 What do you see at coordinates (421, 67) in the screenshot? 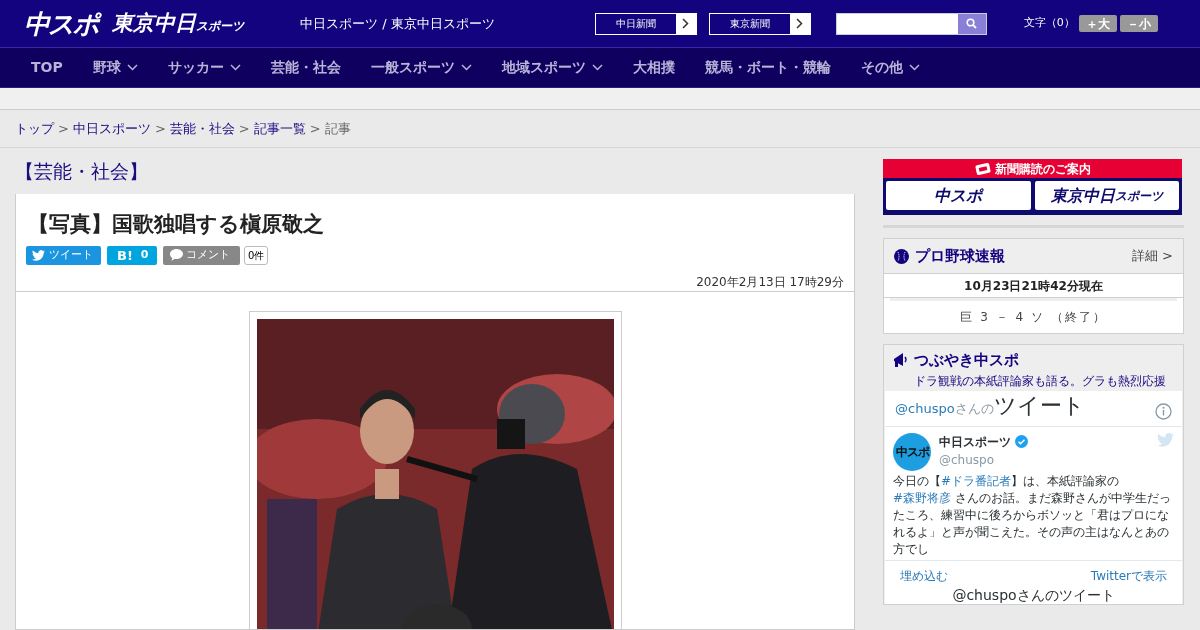
I see `nav-menu-item: 一般スポーツ` at bounding box center [421, 67].